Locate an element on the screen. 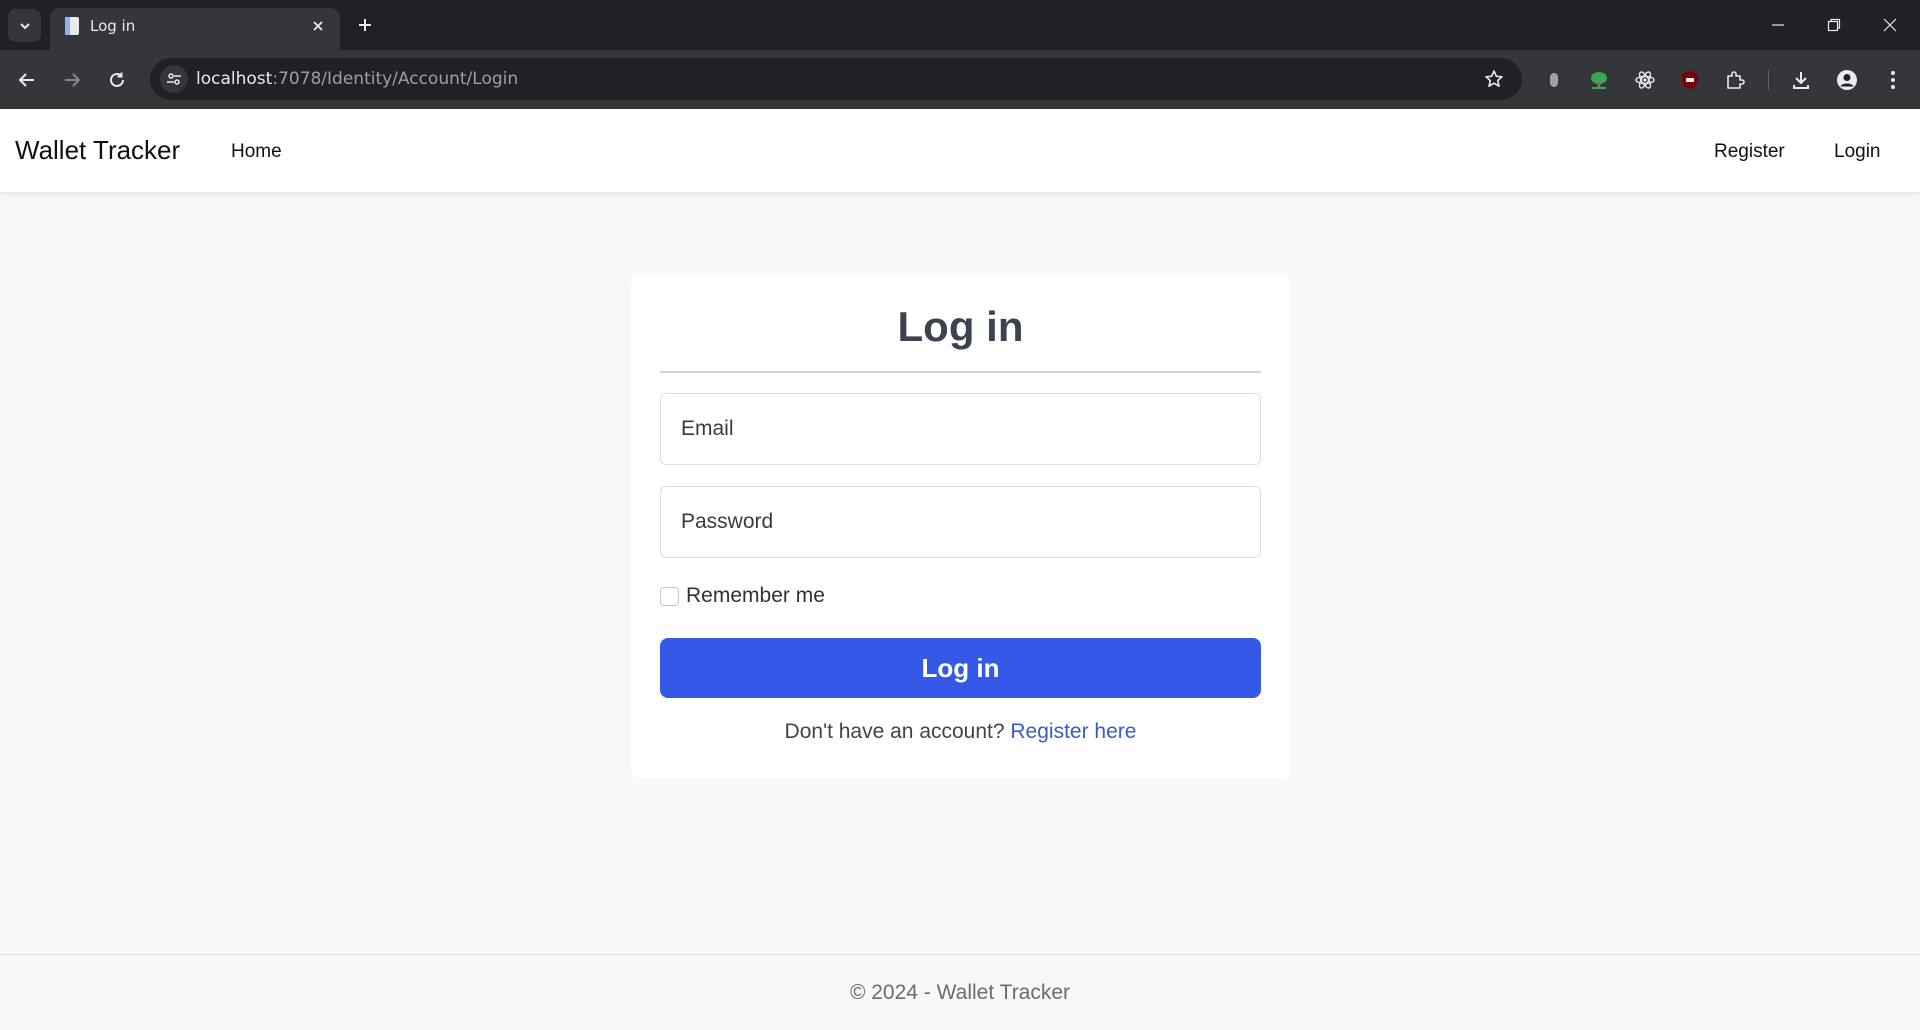 Image resolution: width=1920 pixels, height=1030 pixels. url-host: localhost is located at coordinates (234, 79).